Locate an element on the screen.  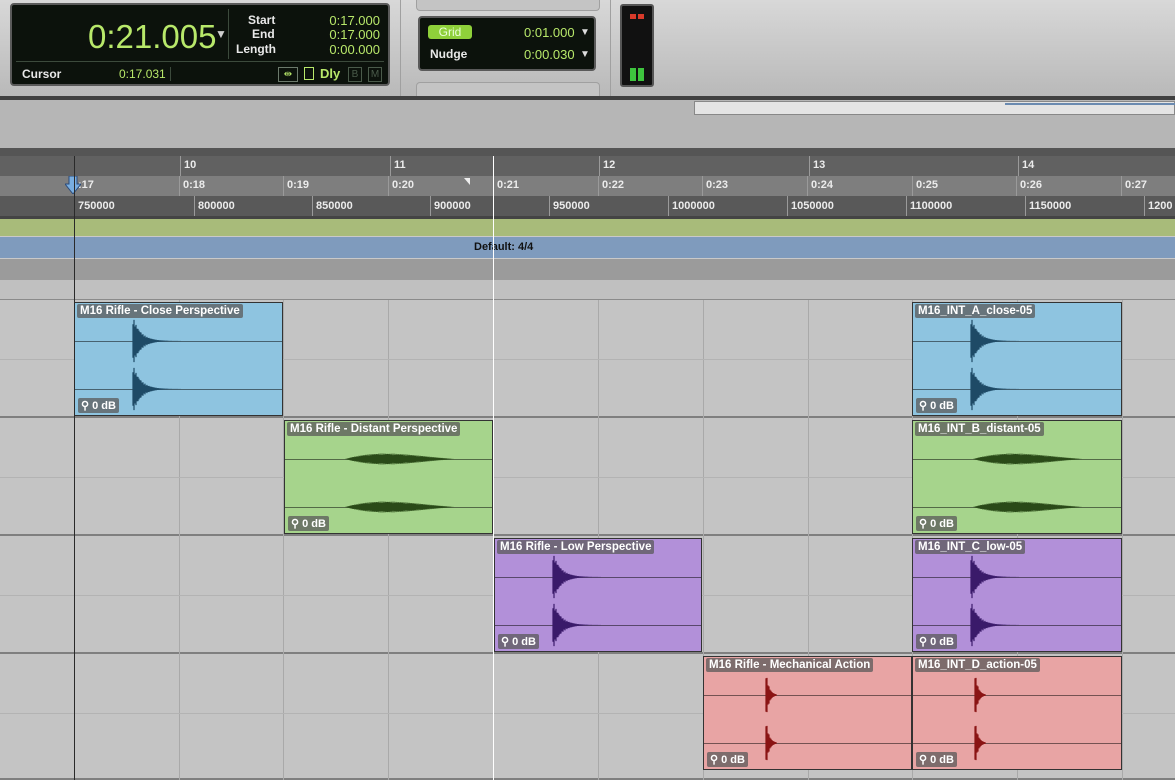
grid-dropdown-icon: ▼ is located at coordinates (585, 32).